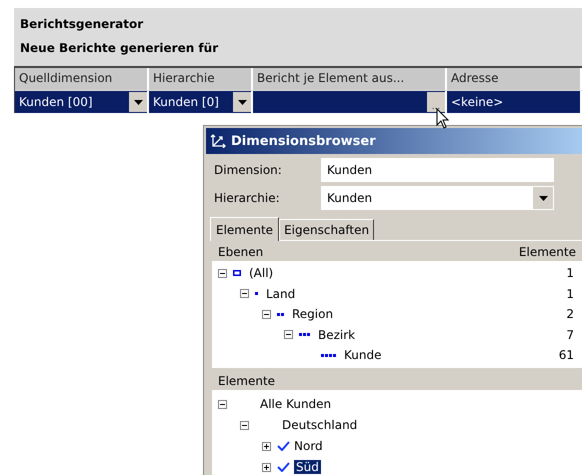 This screenshot has width=582, height=475. Describe the element at coordinates (320, 425) in the screenshot. I see `tree-item: Deutschland` at that location.